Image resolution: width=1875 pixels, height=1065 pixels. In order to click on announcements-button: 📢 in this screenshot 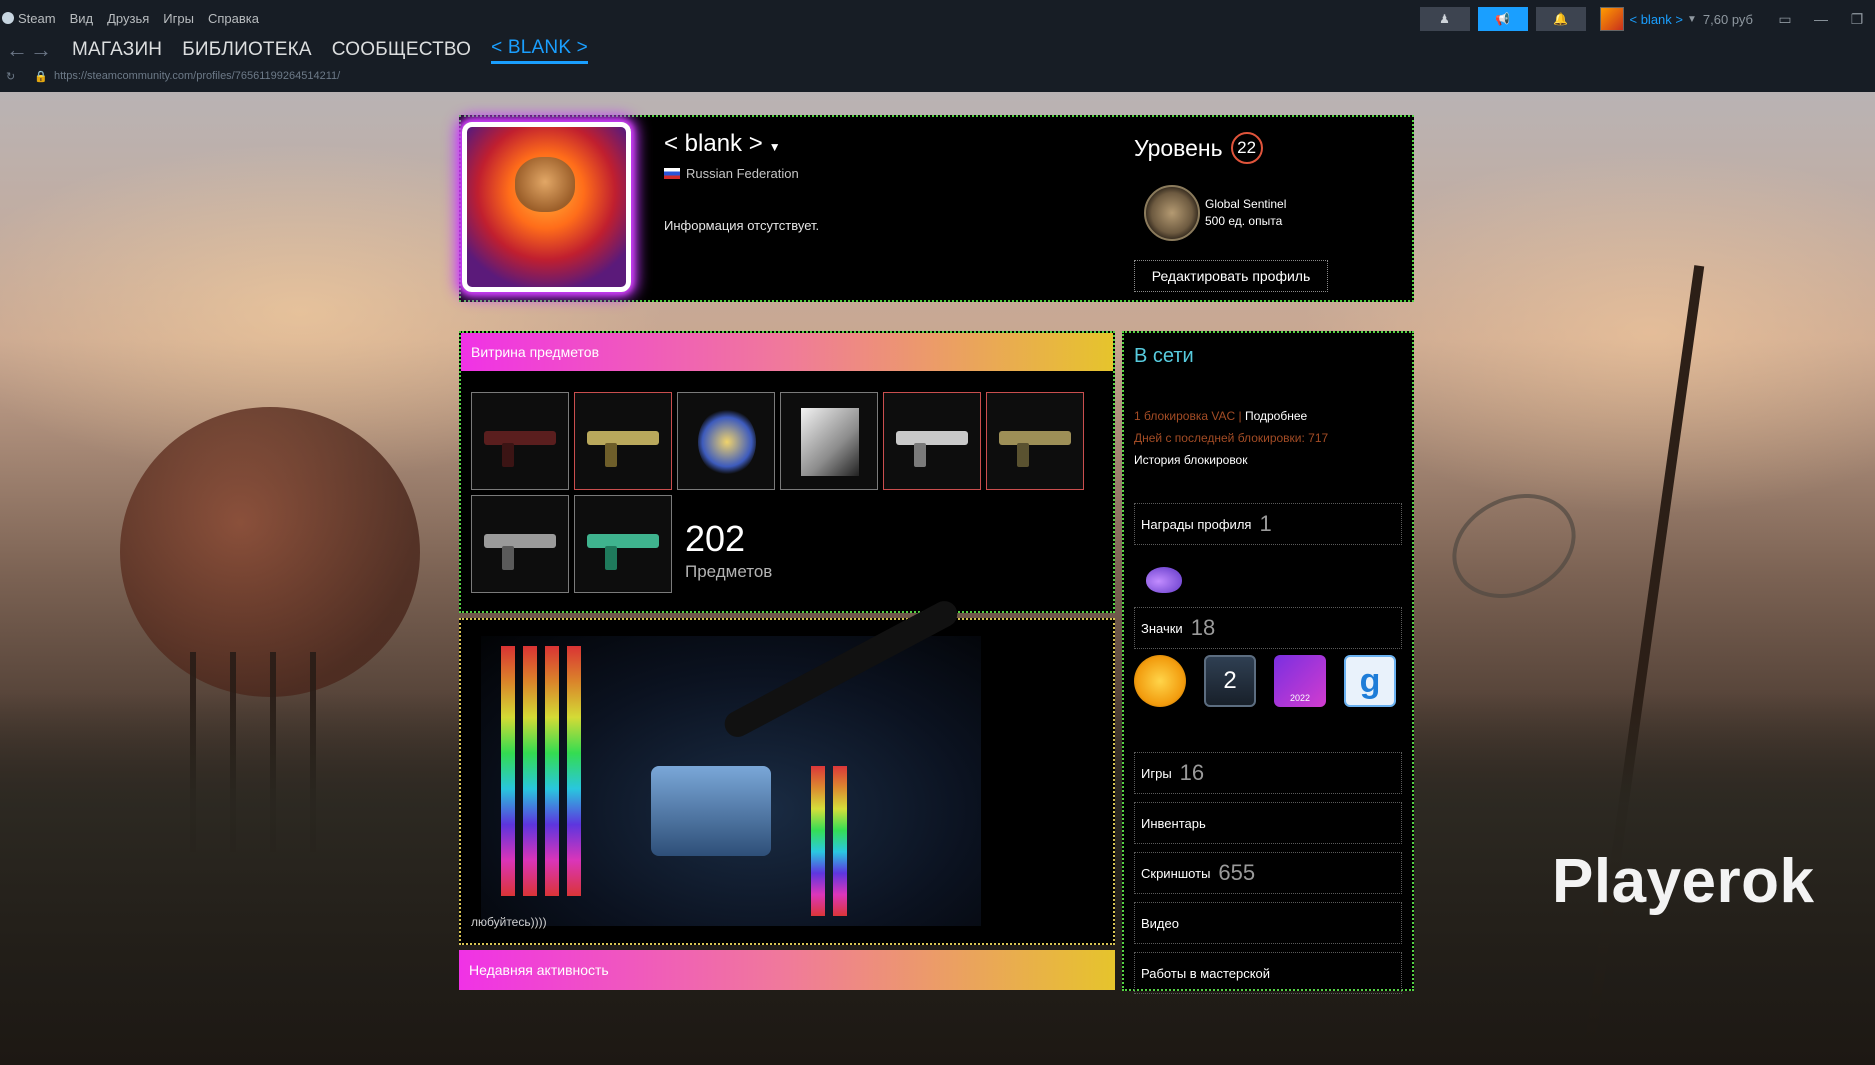, I will do `click(1503, 19)`.